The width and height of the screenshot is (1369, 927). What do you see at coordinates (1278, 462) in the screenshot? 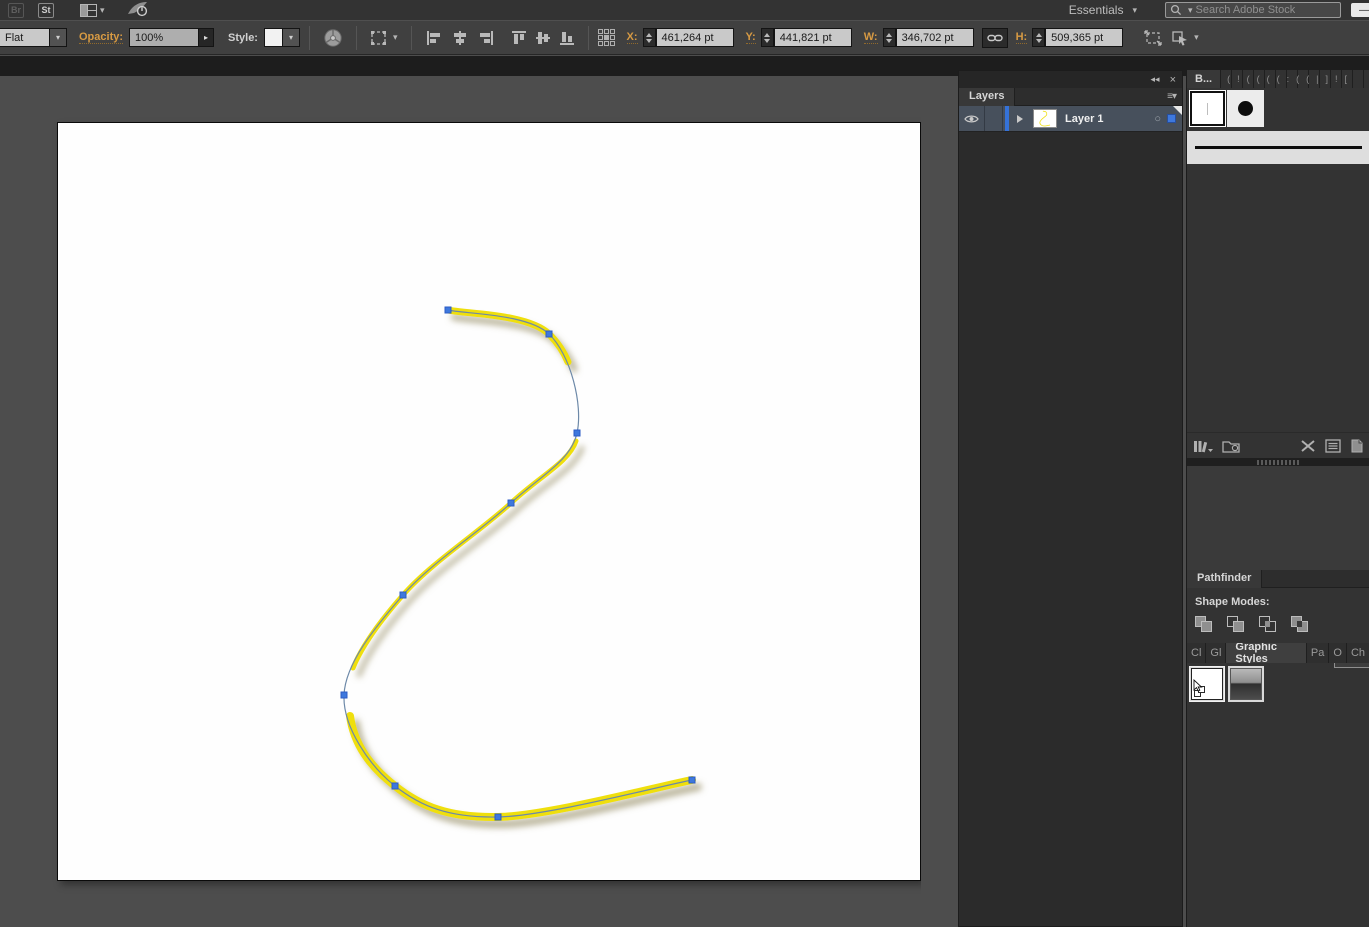
I see `panel-resize-grip` at bounding box center [1278, 462].